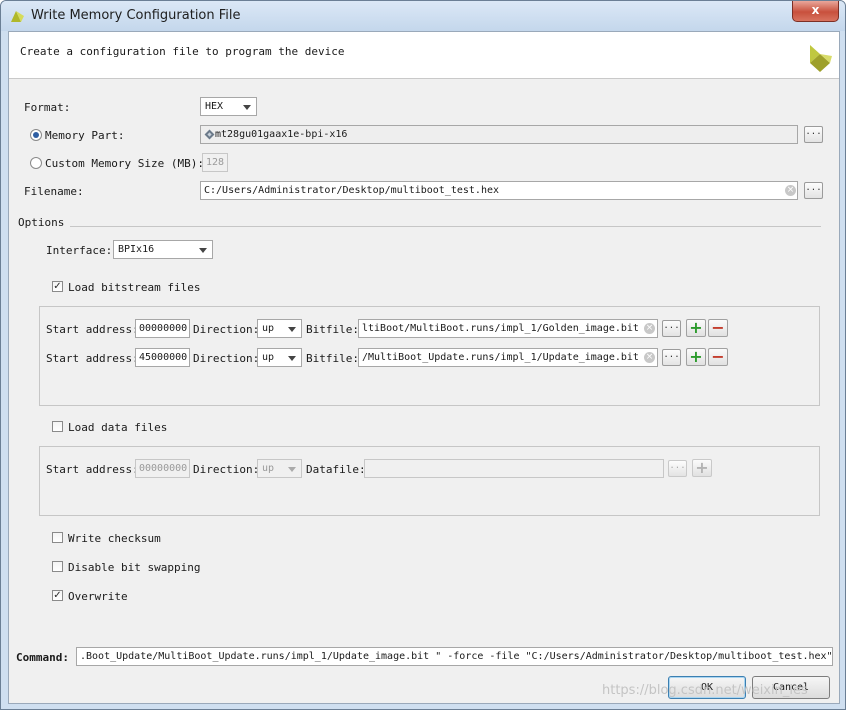 The width and height of the screenshot is (846, 710). I want to click on memory-part-label: Memory Part:, so click(85, 135).